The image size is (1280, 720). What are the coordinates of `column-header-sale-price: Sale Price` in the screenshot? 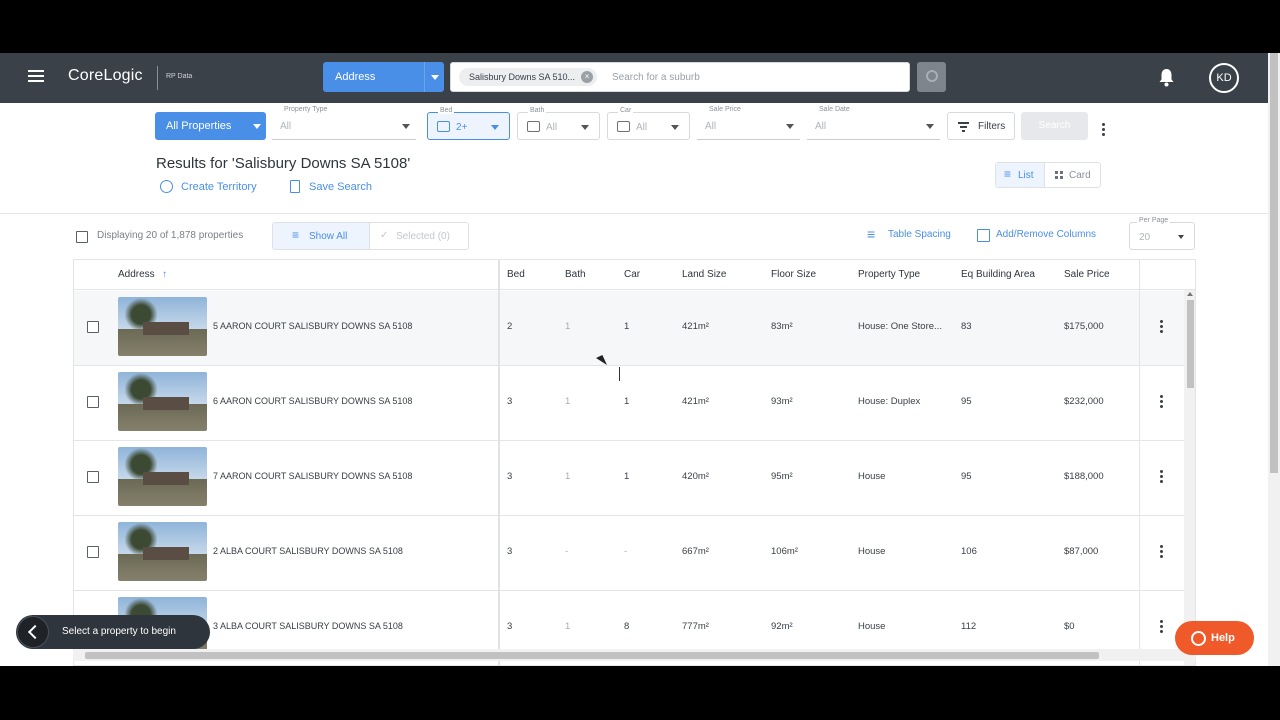 It's located at (1087, 274).